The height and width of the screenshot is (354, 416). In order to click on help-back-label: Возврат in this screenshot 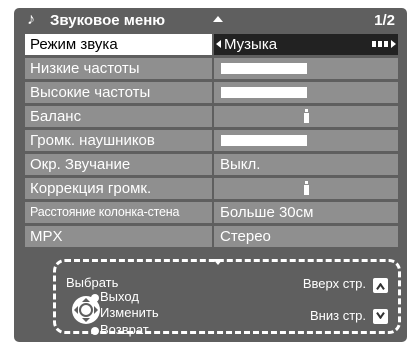, I will do `click(124, 329)`.